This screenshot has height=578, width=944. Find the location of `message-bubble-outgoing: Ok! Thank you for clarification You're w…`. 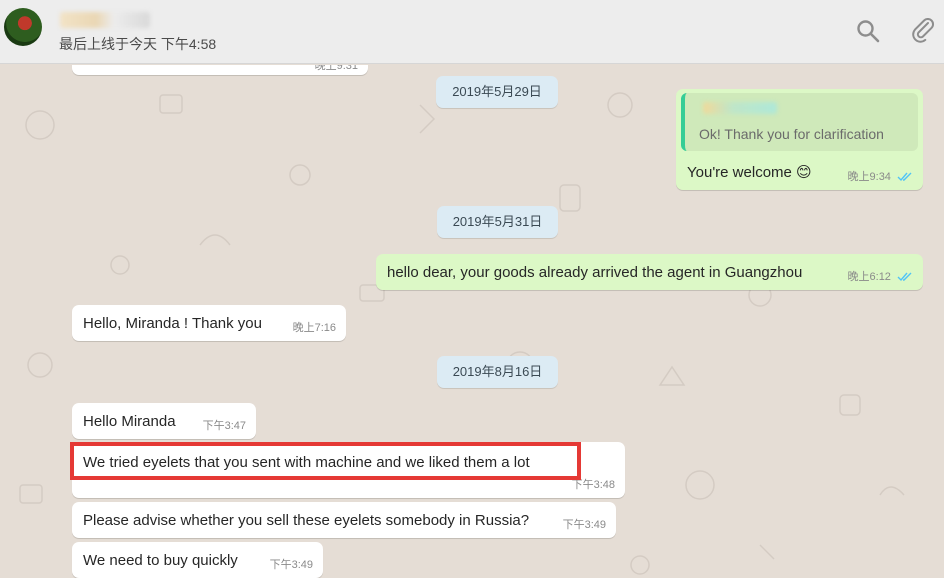

message-bubble-outgoing: Ok! Thank you for clarification You're w… is located at coordinates (799, 139).